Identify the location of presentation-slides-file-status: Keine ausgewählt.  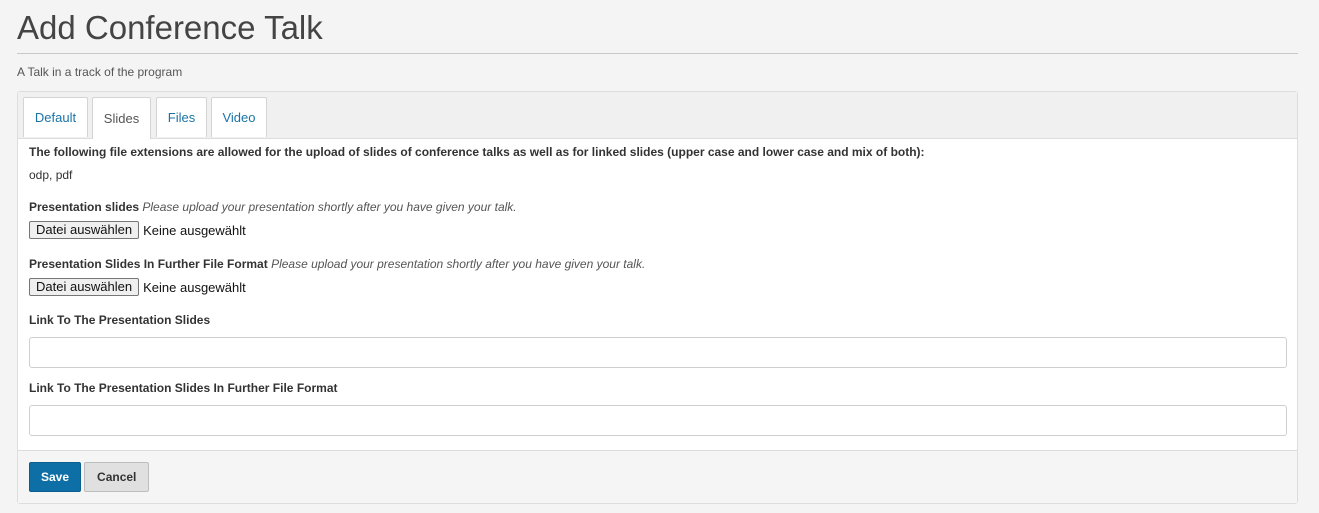
(194, 230).